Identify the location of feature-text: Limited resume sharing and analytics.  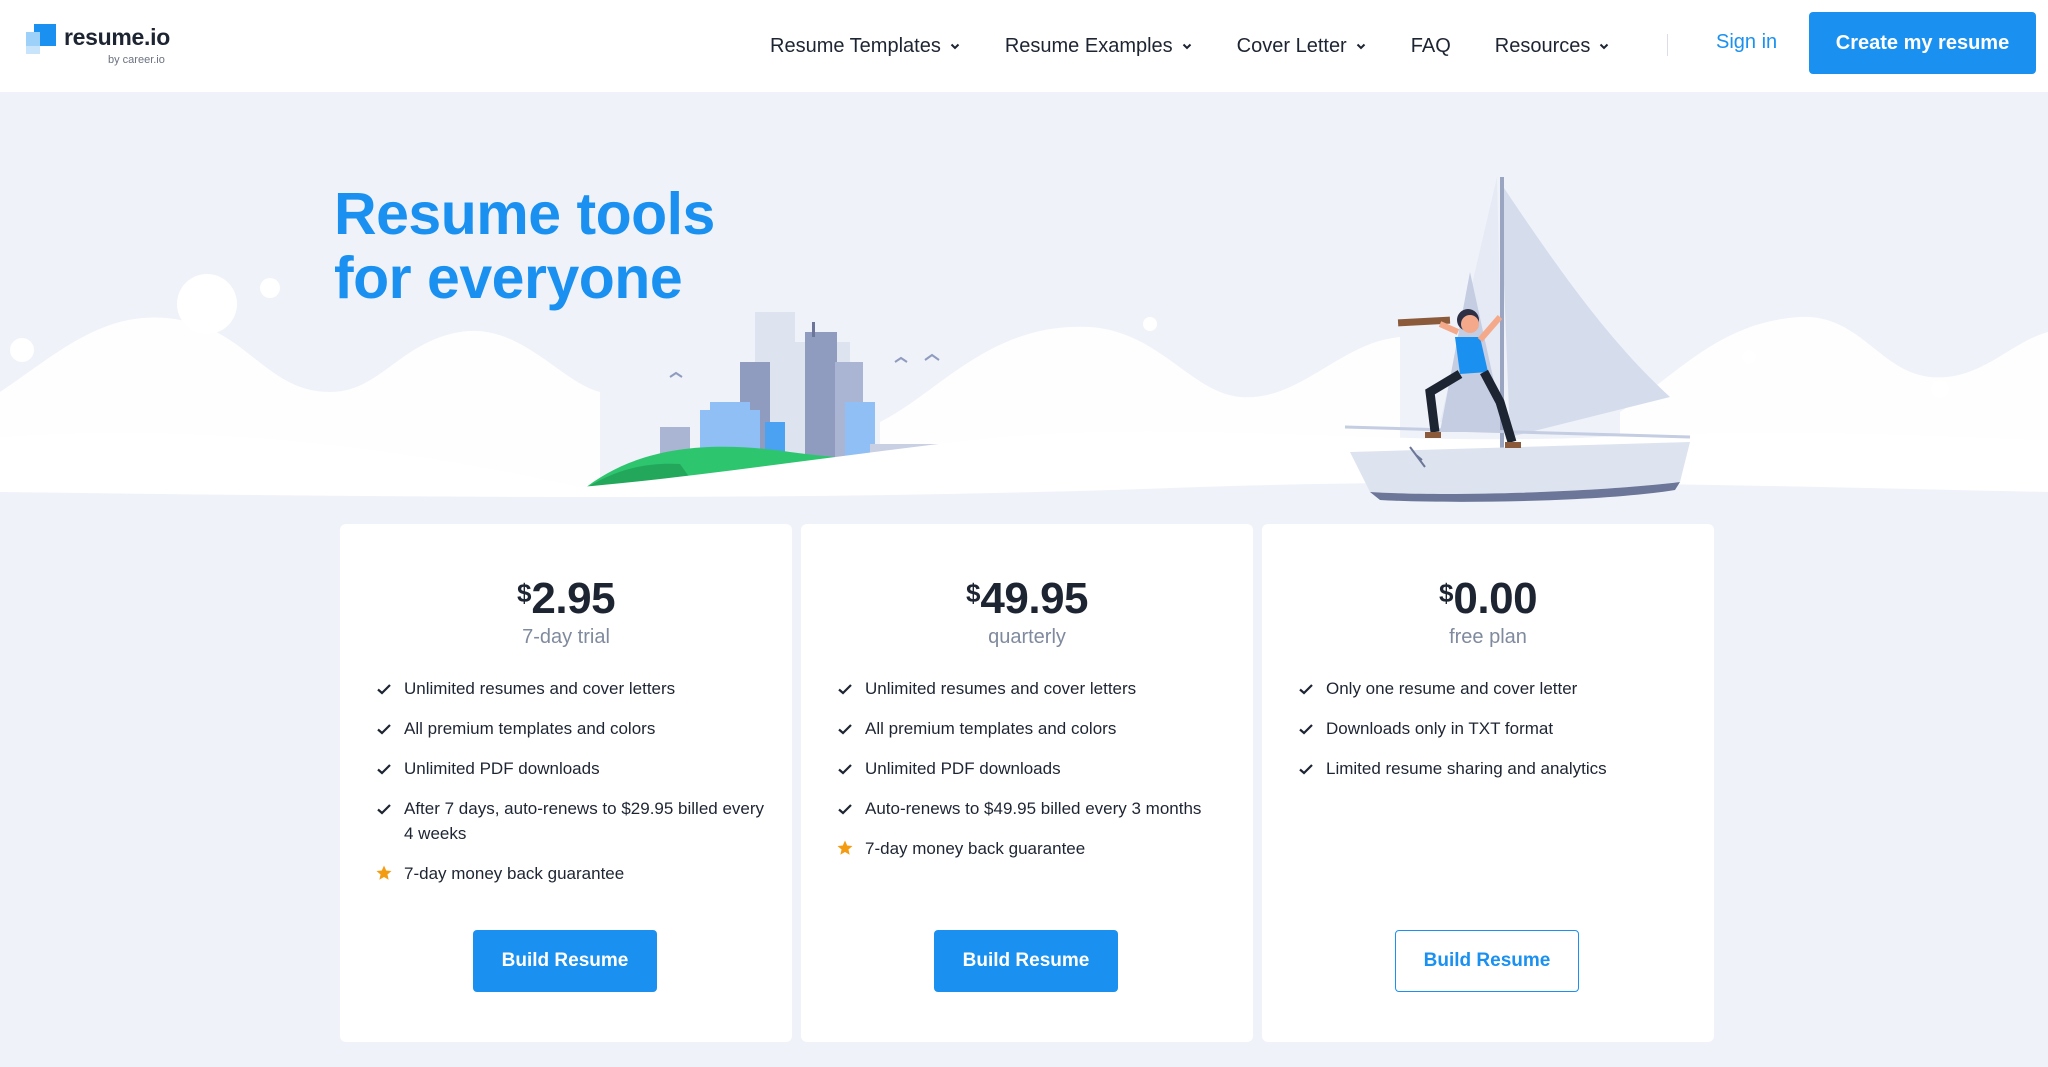
(1466, 768).